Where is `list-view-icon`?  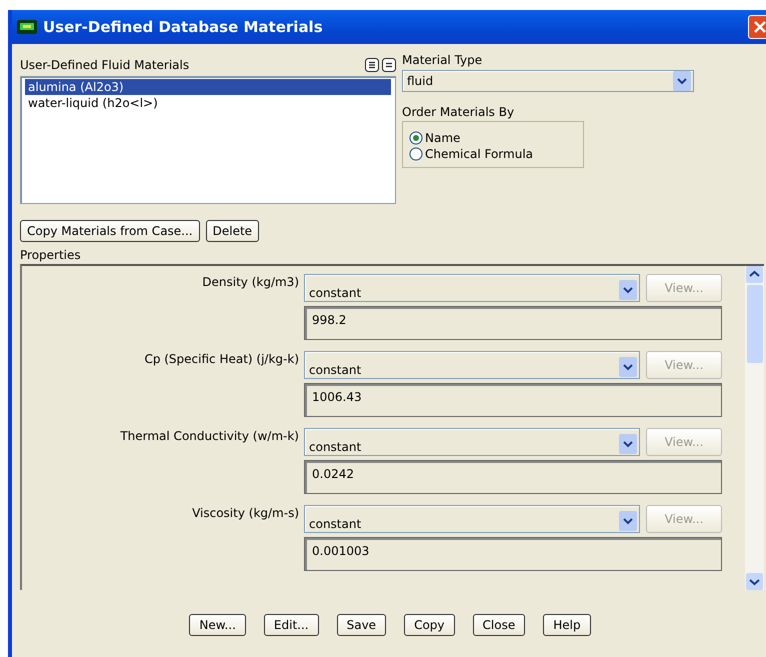
list-view-icon is located at coordinates (372, 65).